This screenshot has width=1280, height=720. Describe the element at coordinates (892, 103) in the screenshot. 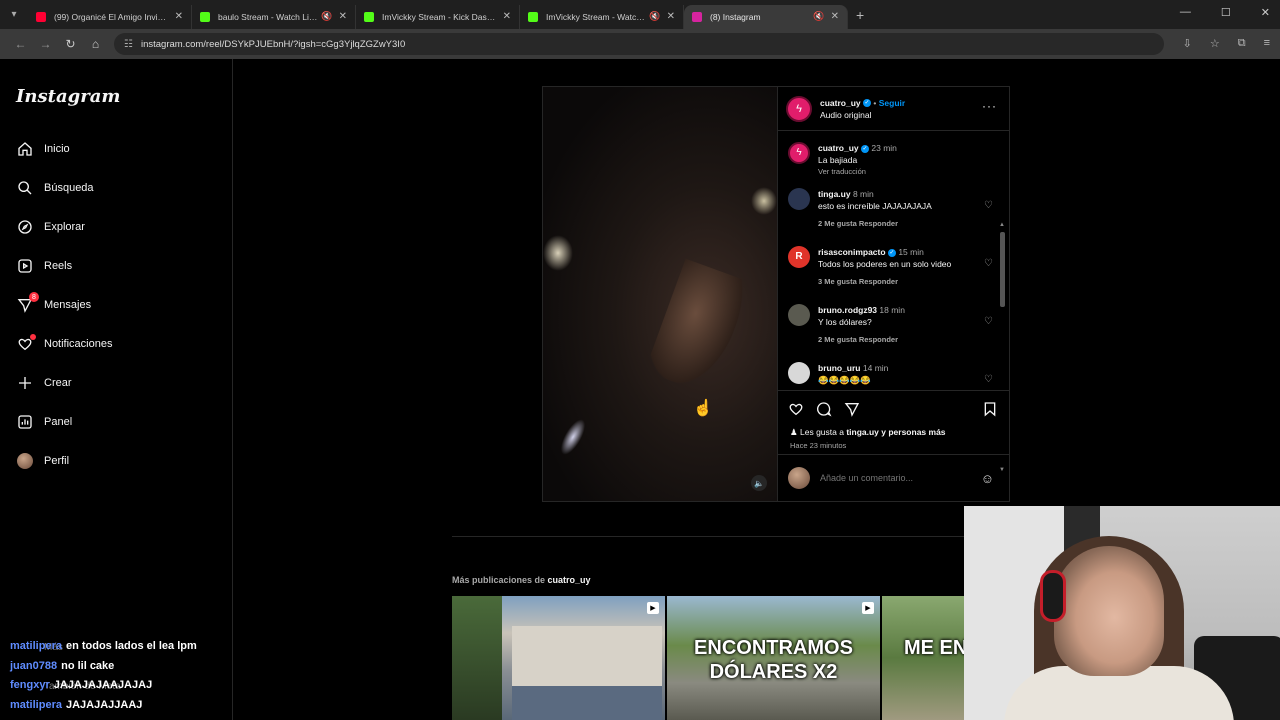

I see `follow-button: Seguir` at that location.